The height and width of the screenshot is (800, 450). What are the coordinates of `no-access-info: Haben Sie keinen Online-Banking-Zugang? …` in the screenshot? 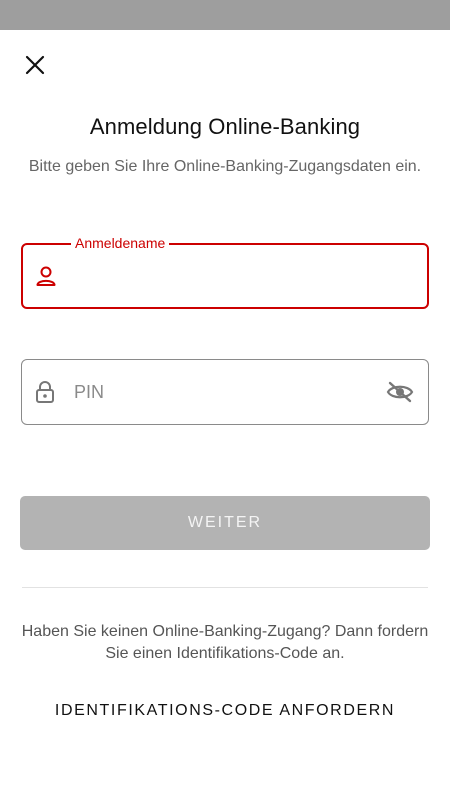 It's located at (225, 642).